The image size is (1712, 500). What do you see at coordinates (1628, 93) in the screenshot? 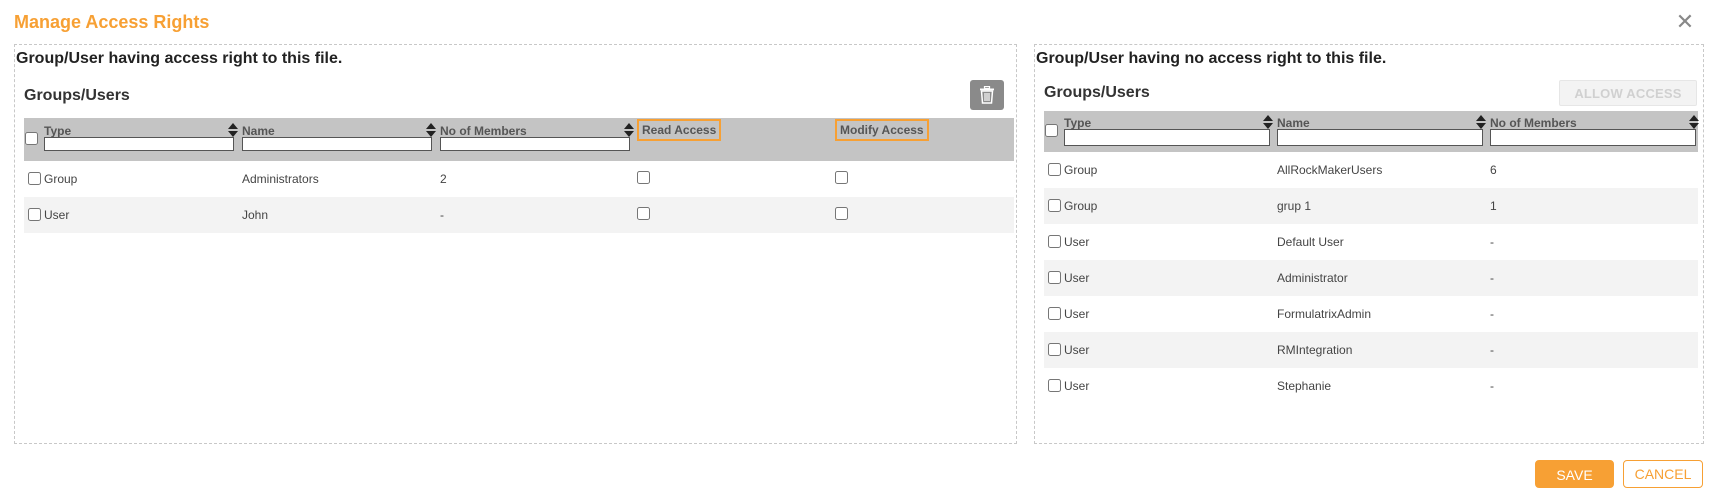
I see `allow-access-button: ALLOW ACCESS` at bounding box center [1628, 93].